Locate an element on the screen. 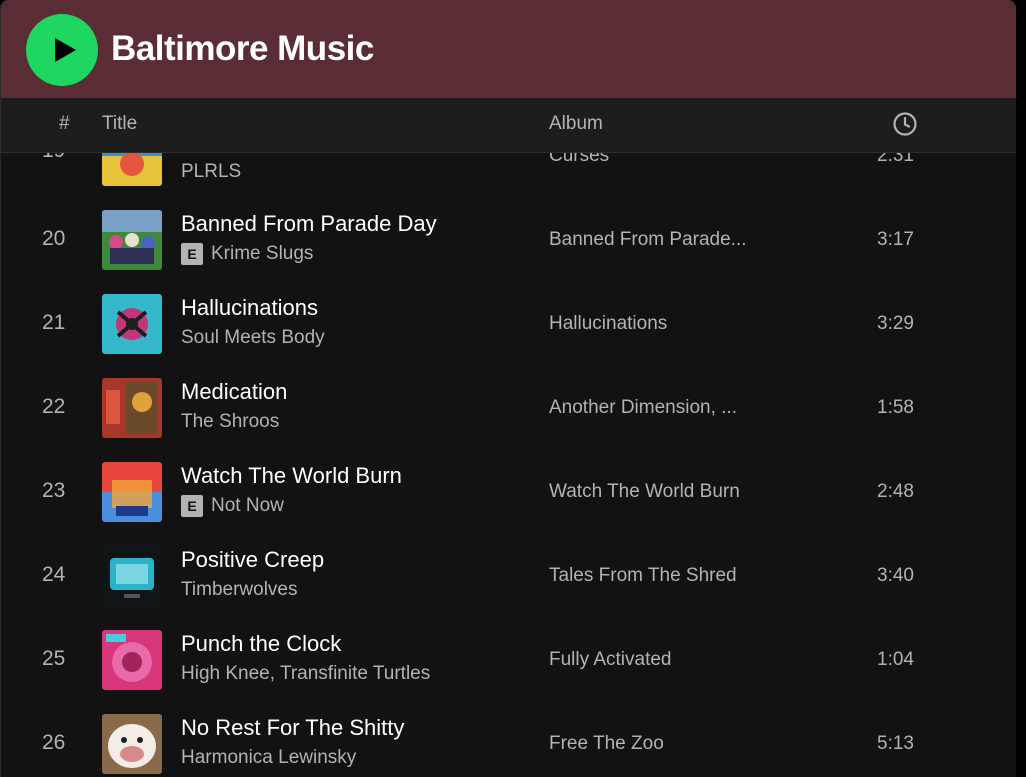 The image size is (1026, 777). track-artist-line: Timberwolves is located at coordinates (239, 590).